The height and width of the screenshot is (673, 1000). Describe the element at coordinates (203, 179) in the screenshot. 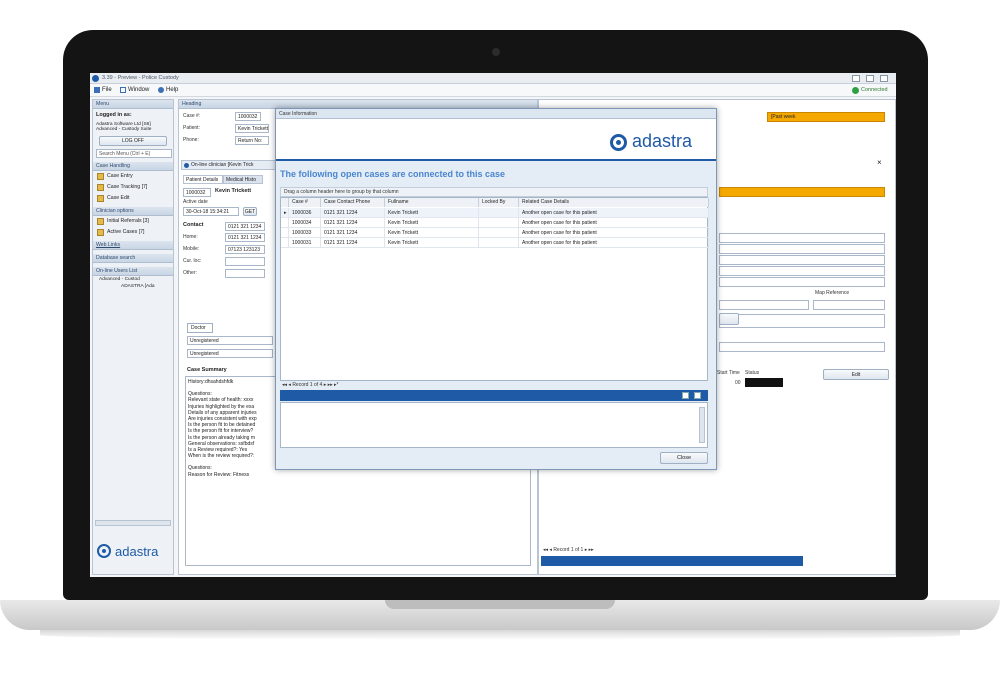

I see `tab-patient-details: Patient Details` at that location.